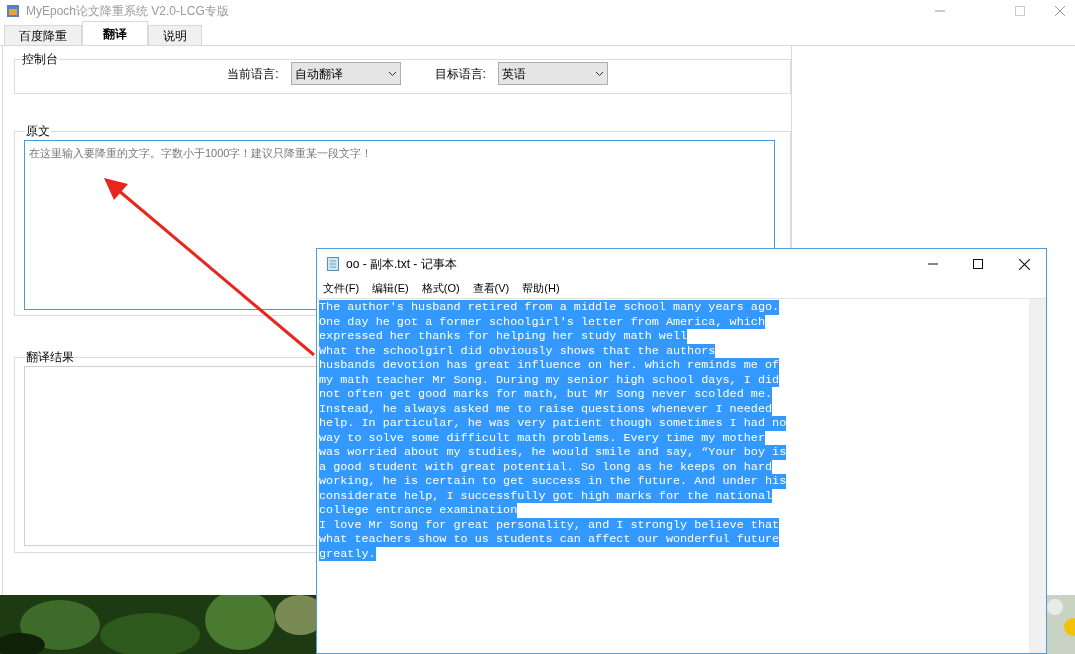 The image size is (1075, 654). I want to click on menu-item: 格式(O), so click(440, 288).